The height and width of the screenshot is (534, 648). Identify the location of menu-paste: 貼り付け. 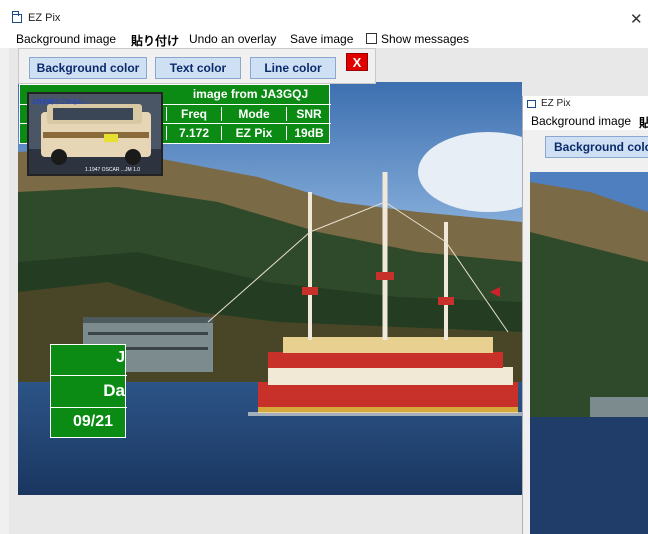
(155, 40).